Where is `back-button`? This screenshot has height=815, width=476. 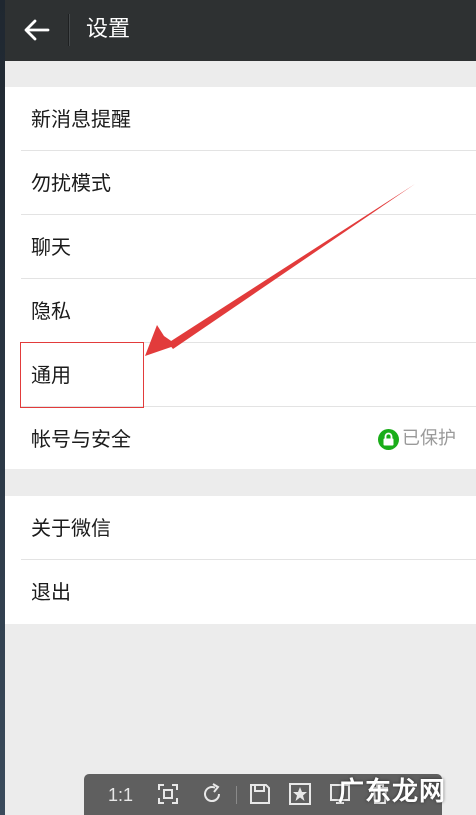 back-button is located at coordinates (37, 30).